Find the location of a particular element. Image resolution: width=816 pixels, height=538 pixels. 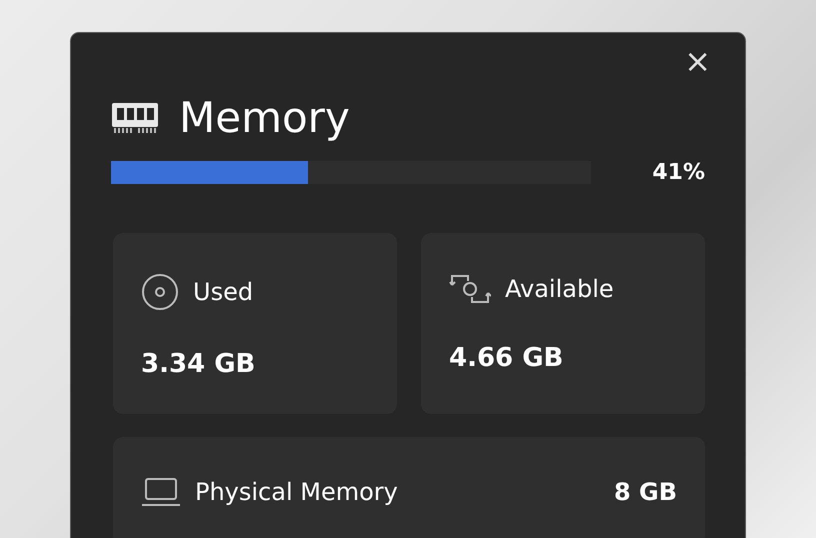

stat-label: Used is located at coordinates (223, 292).